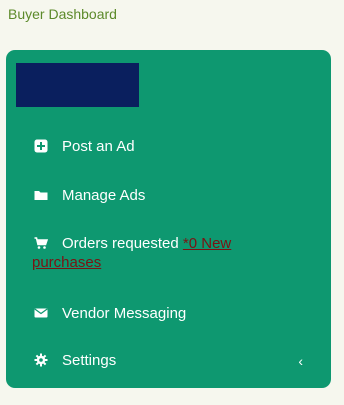 The height and width of the screenshot is (405, 344). Describe the element at coordinates (120, 243) in the screenshot. I see `menu-item-label: Orders requested` at that location.